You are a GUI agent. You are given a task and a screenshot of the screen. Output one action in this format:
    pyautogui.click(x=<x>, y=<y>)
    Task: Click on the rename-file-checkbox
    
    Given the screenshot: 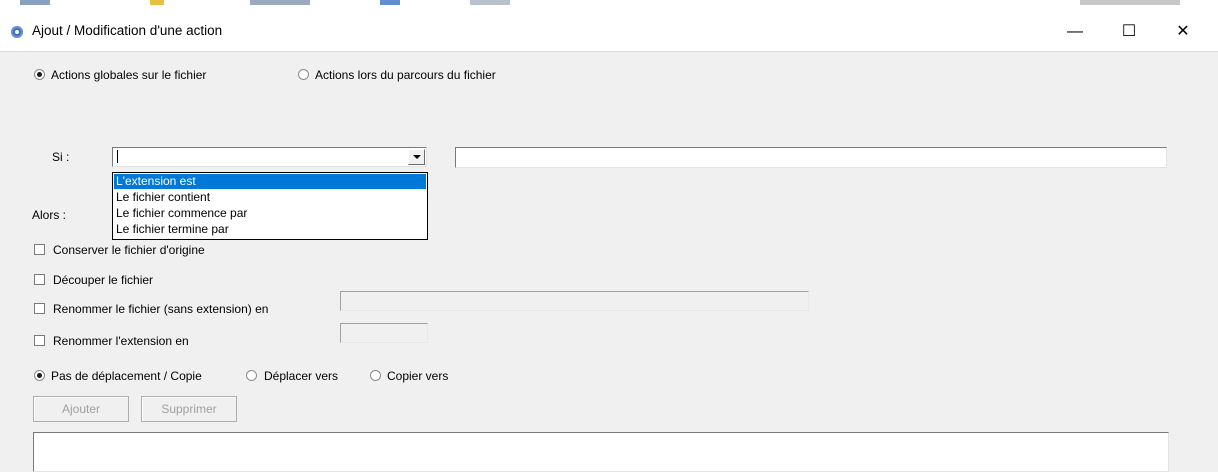 What is the action you would take?
    pyautogui.click(x=39, y=308)
    